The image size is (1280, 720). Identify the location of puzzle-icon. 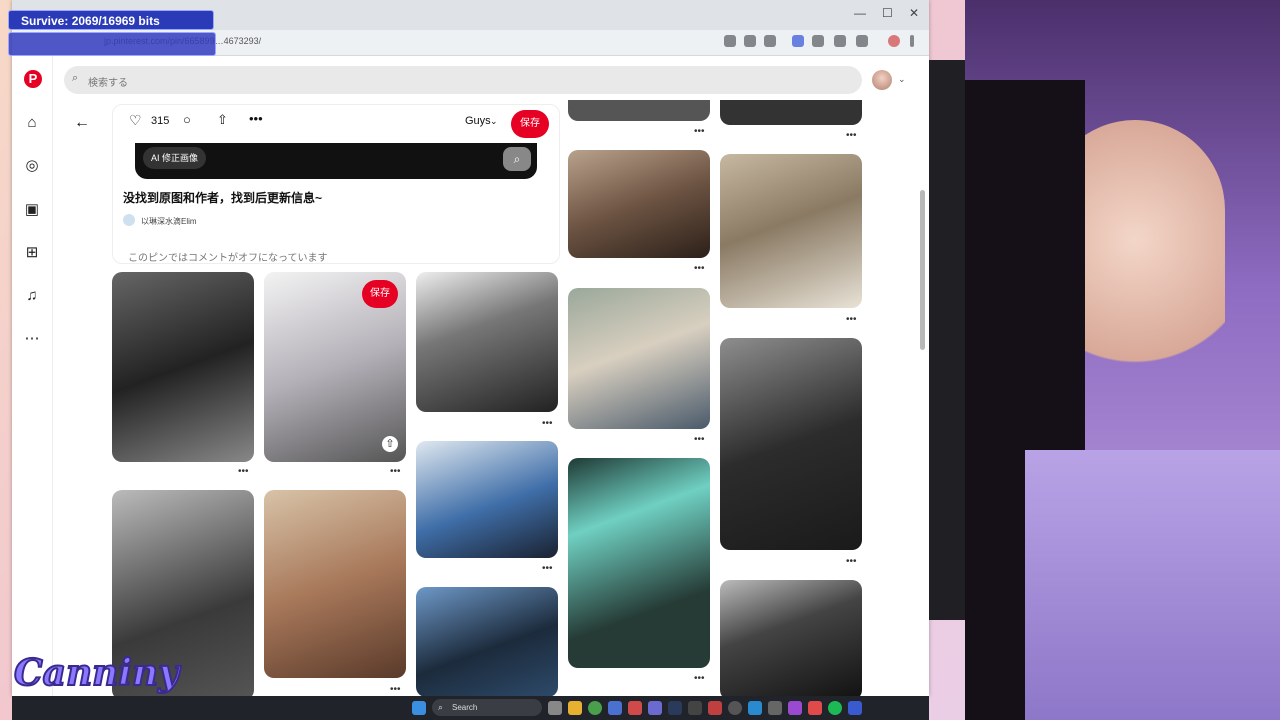
(862, 41).